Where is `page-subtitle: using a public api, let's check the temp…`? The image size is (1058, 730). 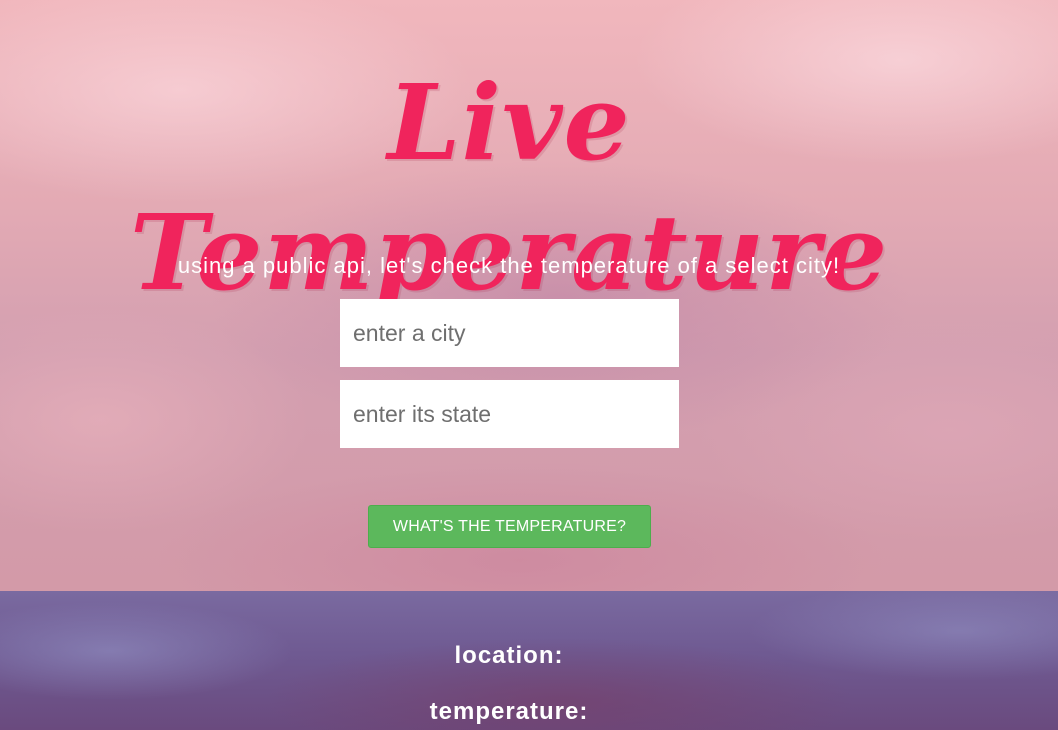
page-subtitle: using a public api, let's check the temp… is located at coordinates (509, 265).